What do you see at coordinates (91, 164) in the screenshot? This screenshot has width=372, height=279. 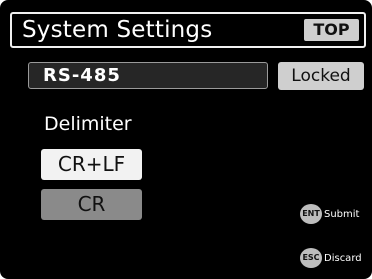 I see `delimiter-option-crlf: CR+LF` at bounding box center [91, 164].